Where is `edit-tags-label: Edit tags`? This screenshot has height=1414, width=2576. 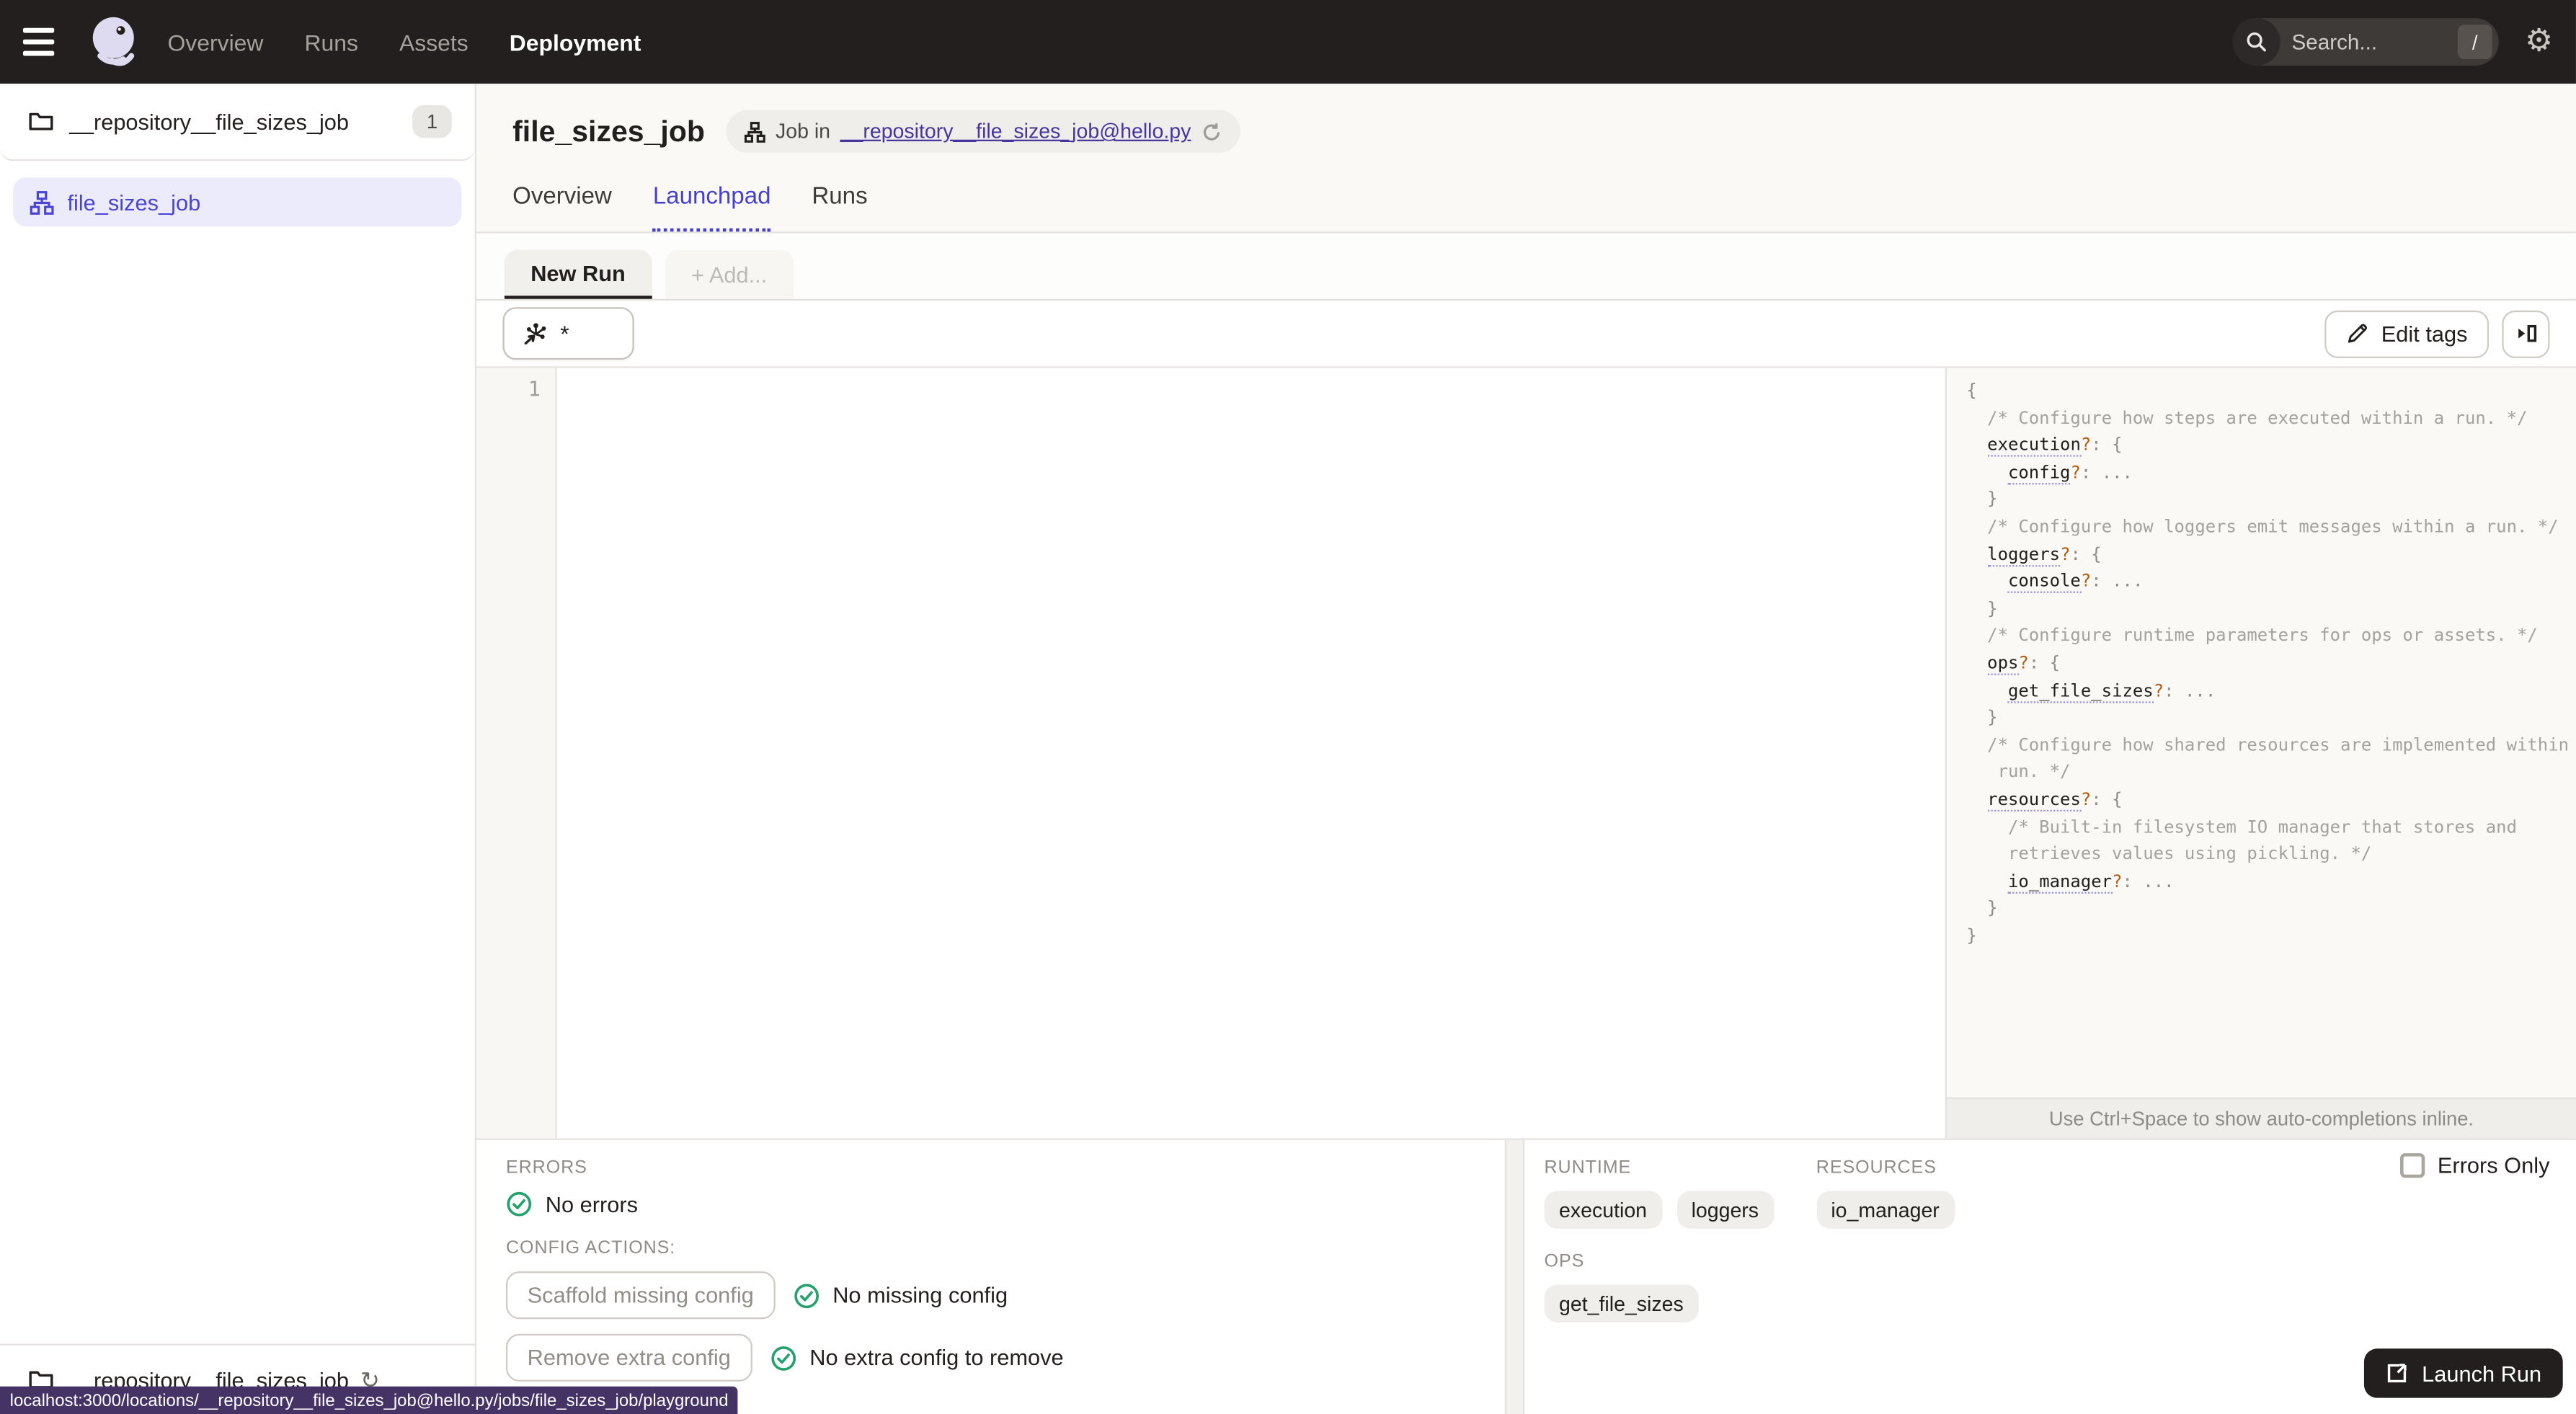 edit-tags-label: Edit tags is located at coordinates (2424, 333).